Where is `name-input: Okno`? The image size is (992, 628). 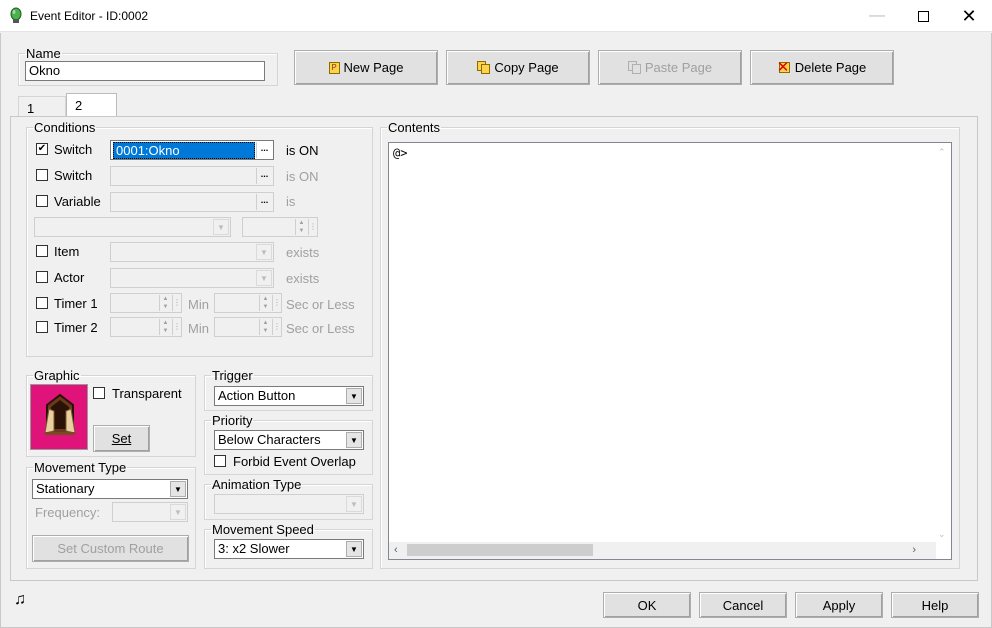 name-input: Okno is located at coordinates (145, 71).